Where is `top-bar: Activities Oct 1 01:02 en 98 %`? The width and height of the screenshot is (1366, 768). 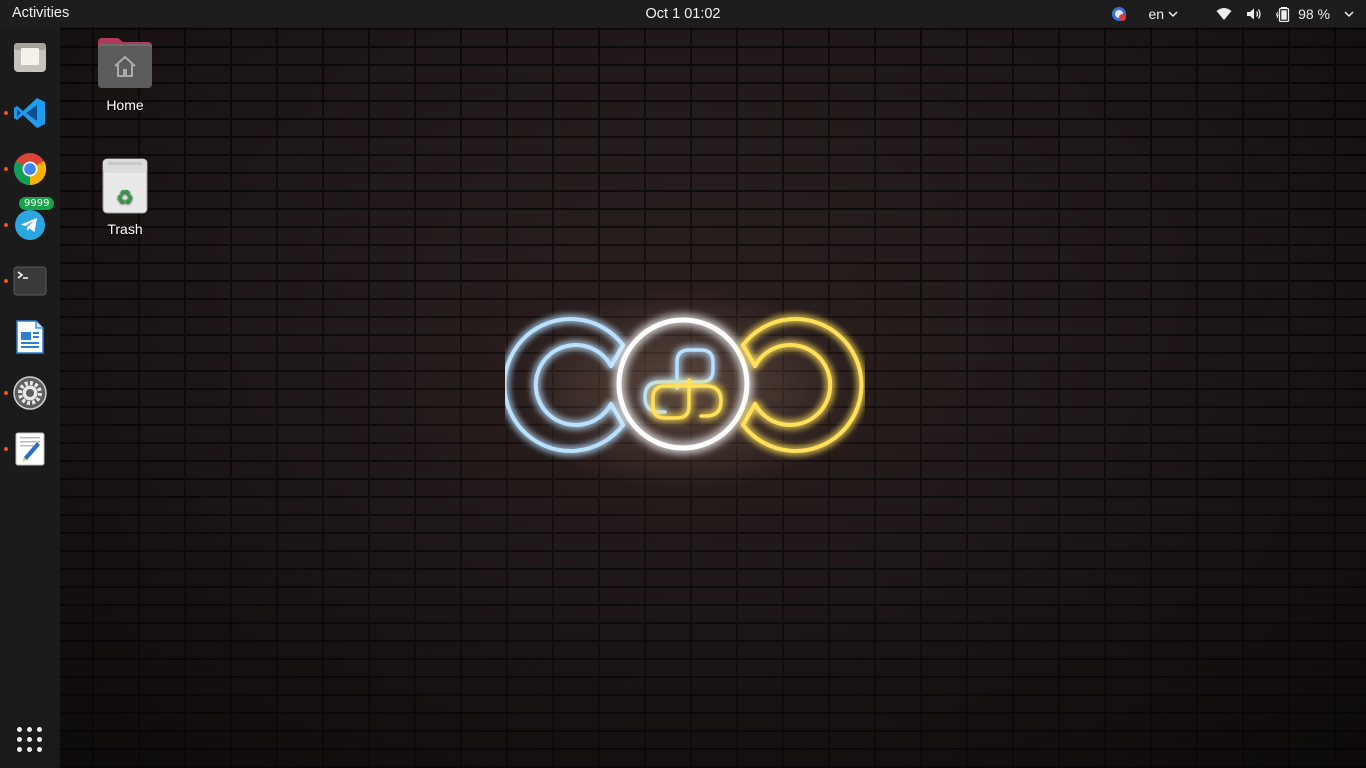
top-bar: Activities Oct 1 01:02 en 98 % is located at coordinates (683, 13).